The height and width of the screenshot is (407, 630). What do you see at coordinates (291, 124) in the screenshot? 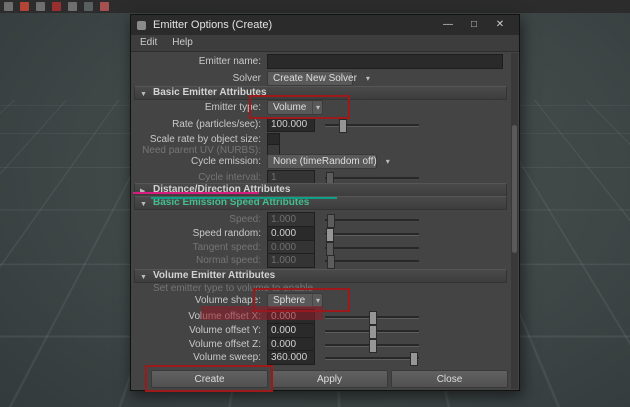
I see `rate-input` at bounding box center [291, 124].